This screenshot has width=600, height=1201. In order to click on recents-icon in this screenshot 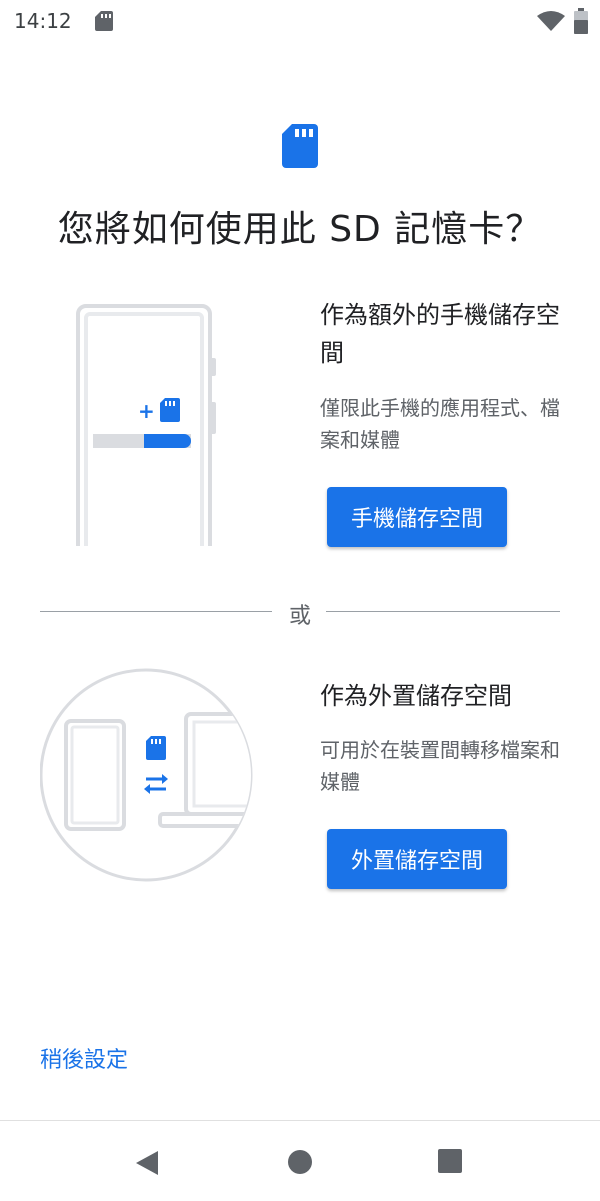, I will do `click(450, 1161)`.